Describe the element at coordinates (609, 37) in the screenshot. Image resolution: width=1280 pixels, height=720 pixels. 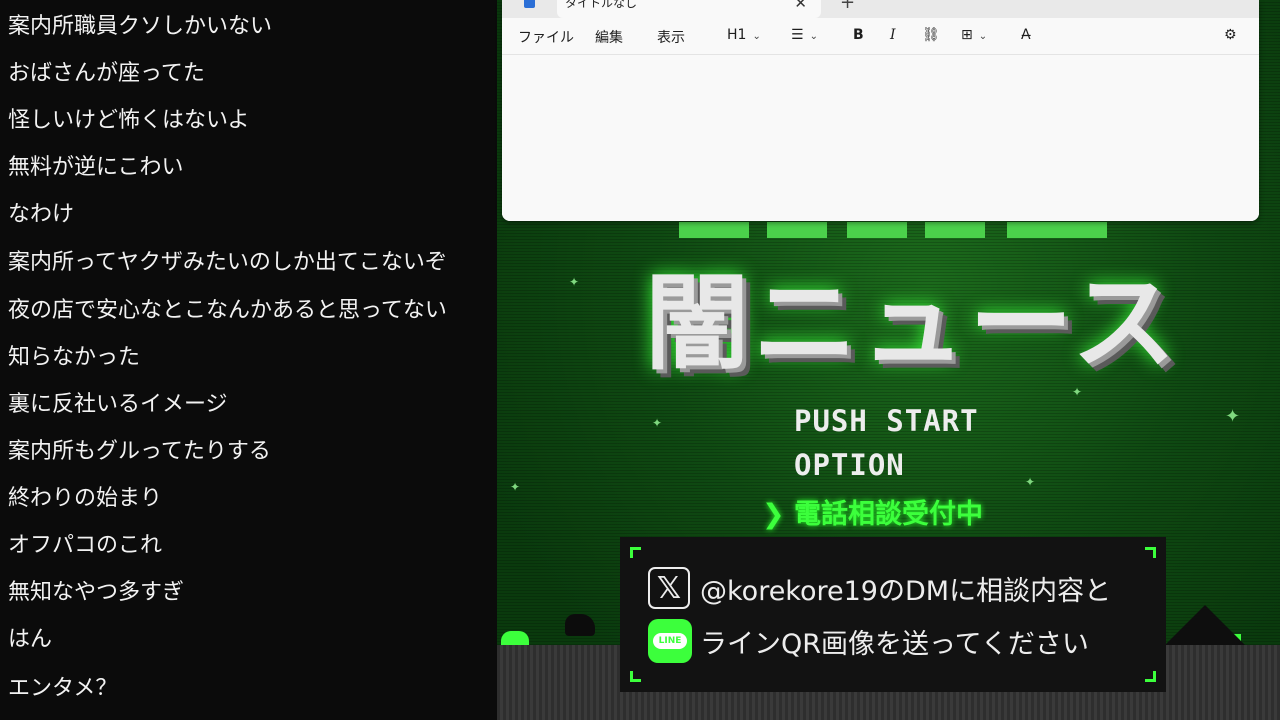
I see `menu-edit: 編集` at that location.